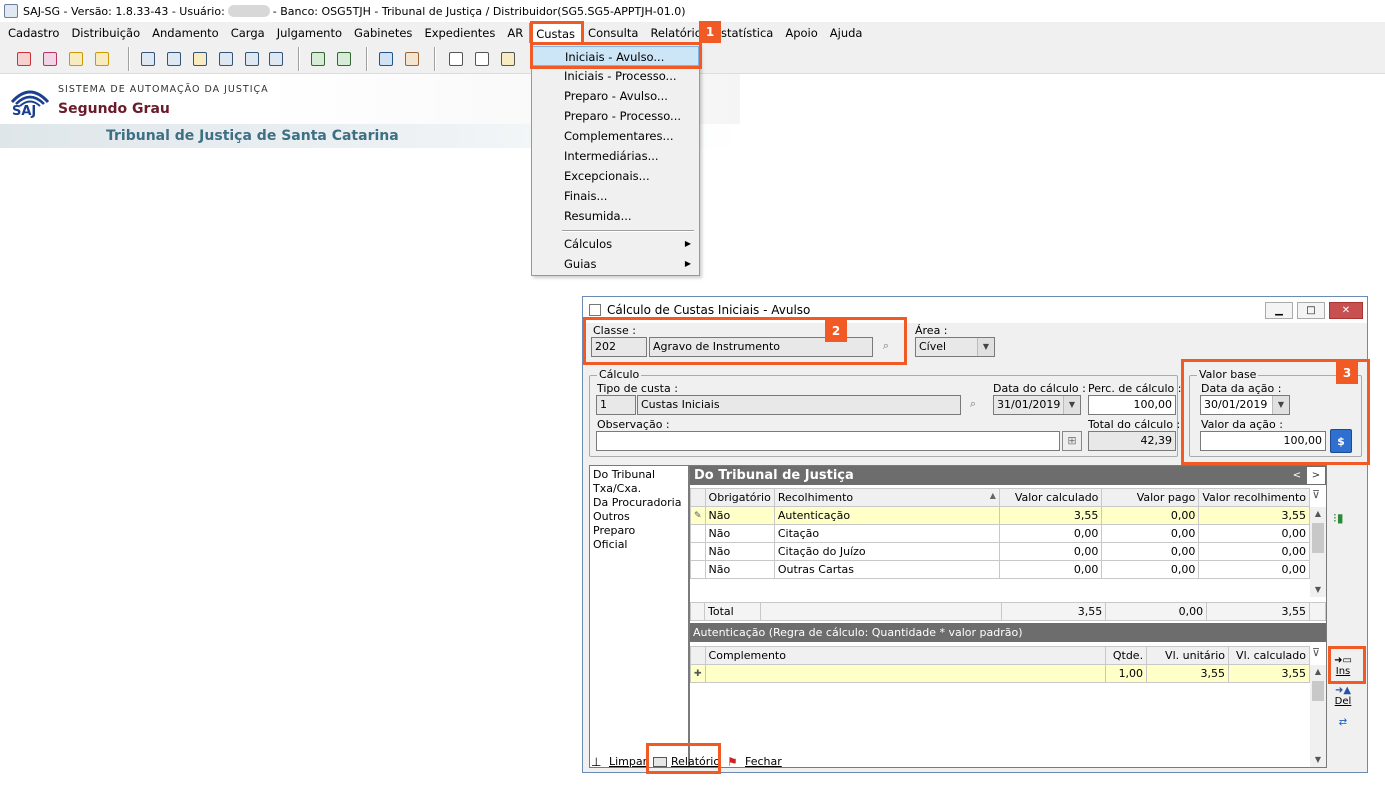 The height and width of the screenshot is (794, 1385). I want to click on tipo-custa-code-field: 1, so click(616, 405).